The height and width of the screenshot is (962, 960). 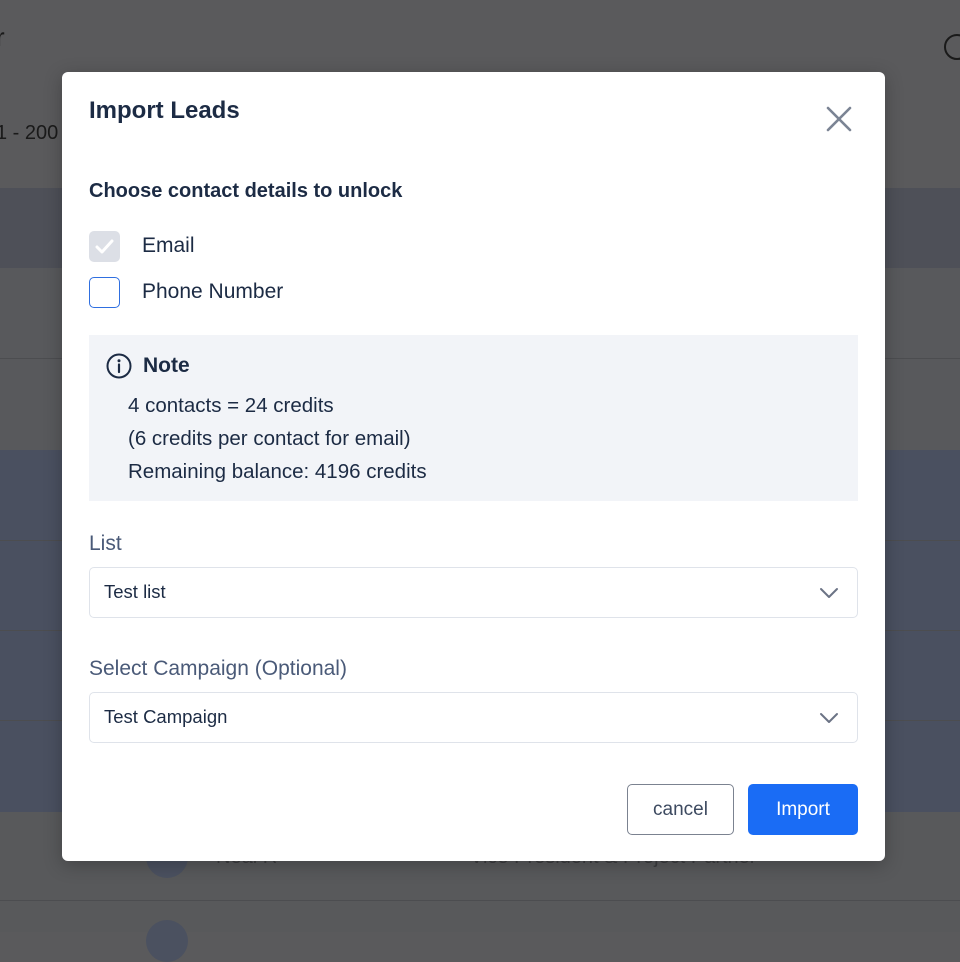 What do you see at coordinates (167, 941) in the screenshot?
I see `bg-avatar` at bounding box center [167, 941].